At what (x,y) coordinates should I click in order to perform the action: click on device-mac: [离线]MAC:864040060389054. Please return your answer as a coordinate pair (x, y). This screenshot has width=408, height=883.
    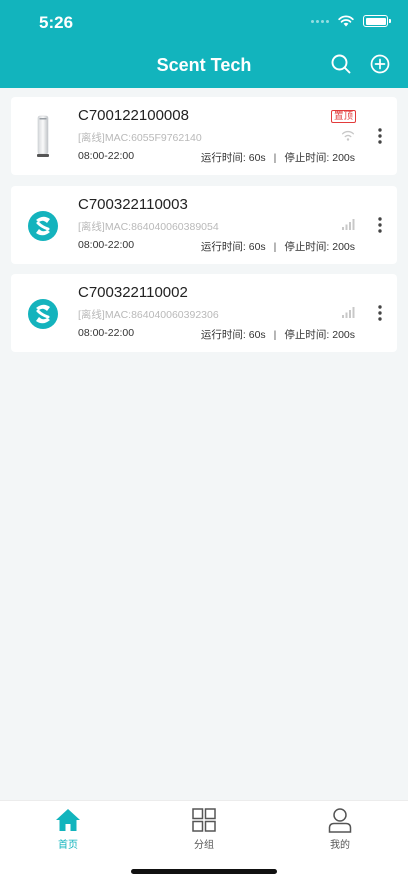
    Looking at the image, I should click on (148, 227).